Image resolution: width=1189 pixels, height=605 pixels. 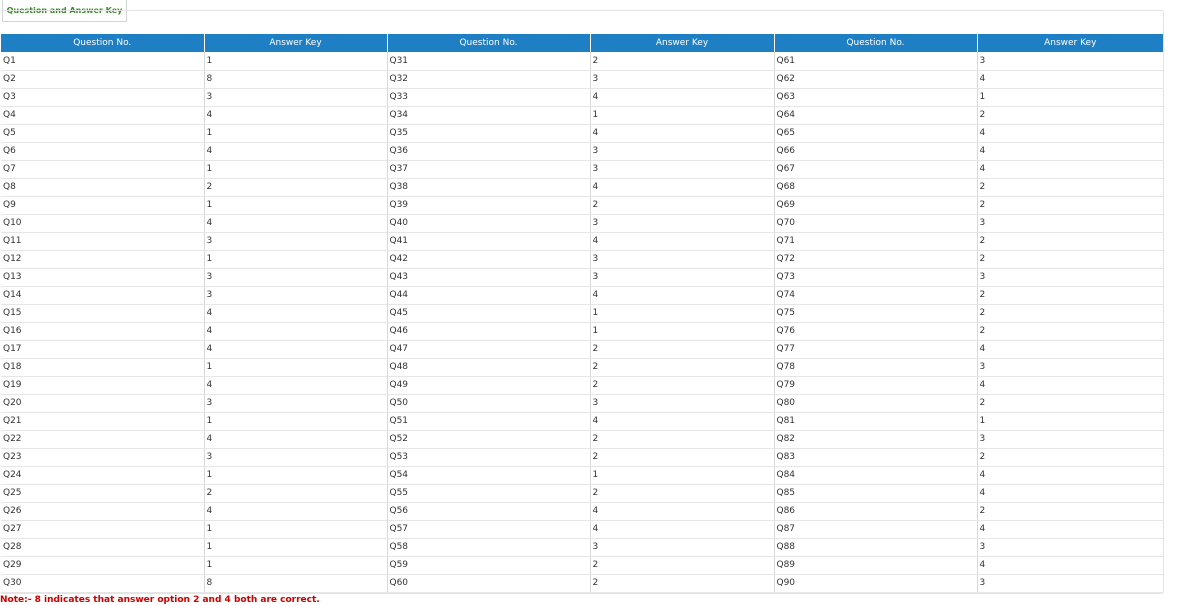 I want to click on question-no-cell: Q72, so click(x=876, y=259).